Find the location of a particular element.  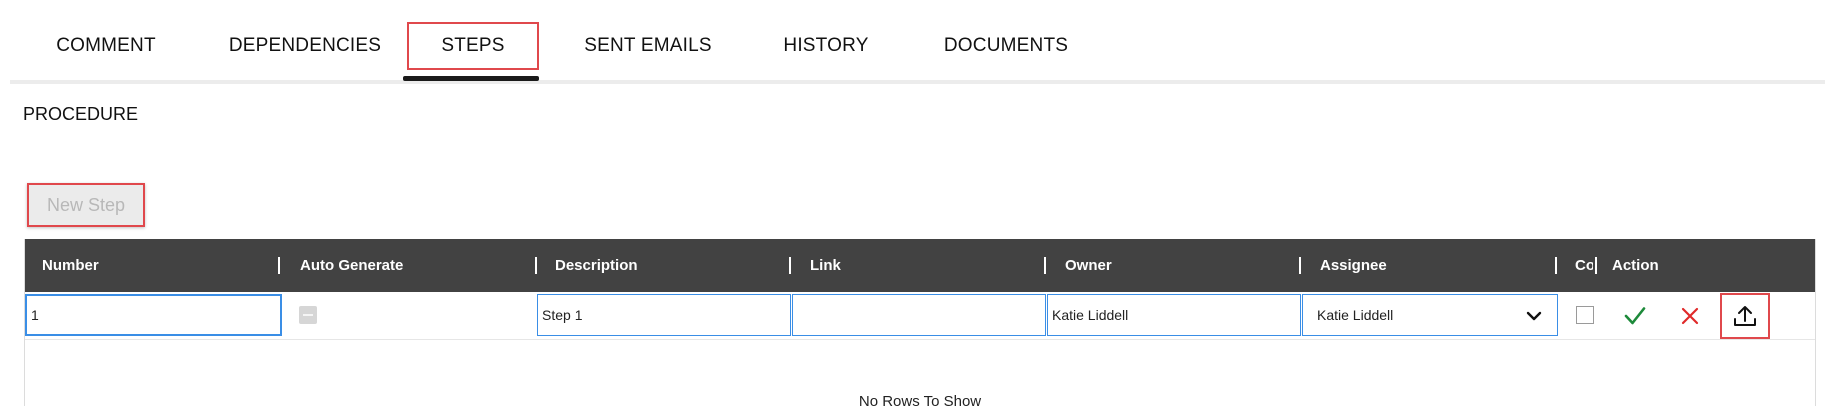

column-header-number: Number is located at coordinates (70, 265).